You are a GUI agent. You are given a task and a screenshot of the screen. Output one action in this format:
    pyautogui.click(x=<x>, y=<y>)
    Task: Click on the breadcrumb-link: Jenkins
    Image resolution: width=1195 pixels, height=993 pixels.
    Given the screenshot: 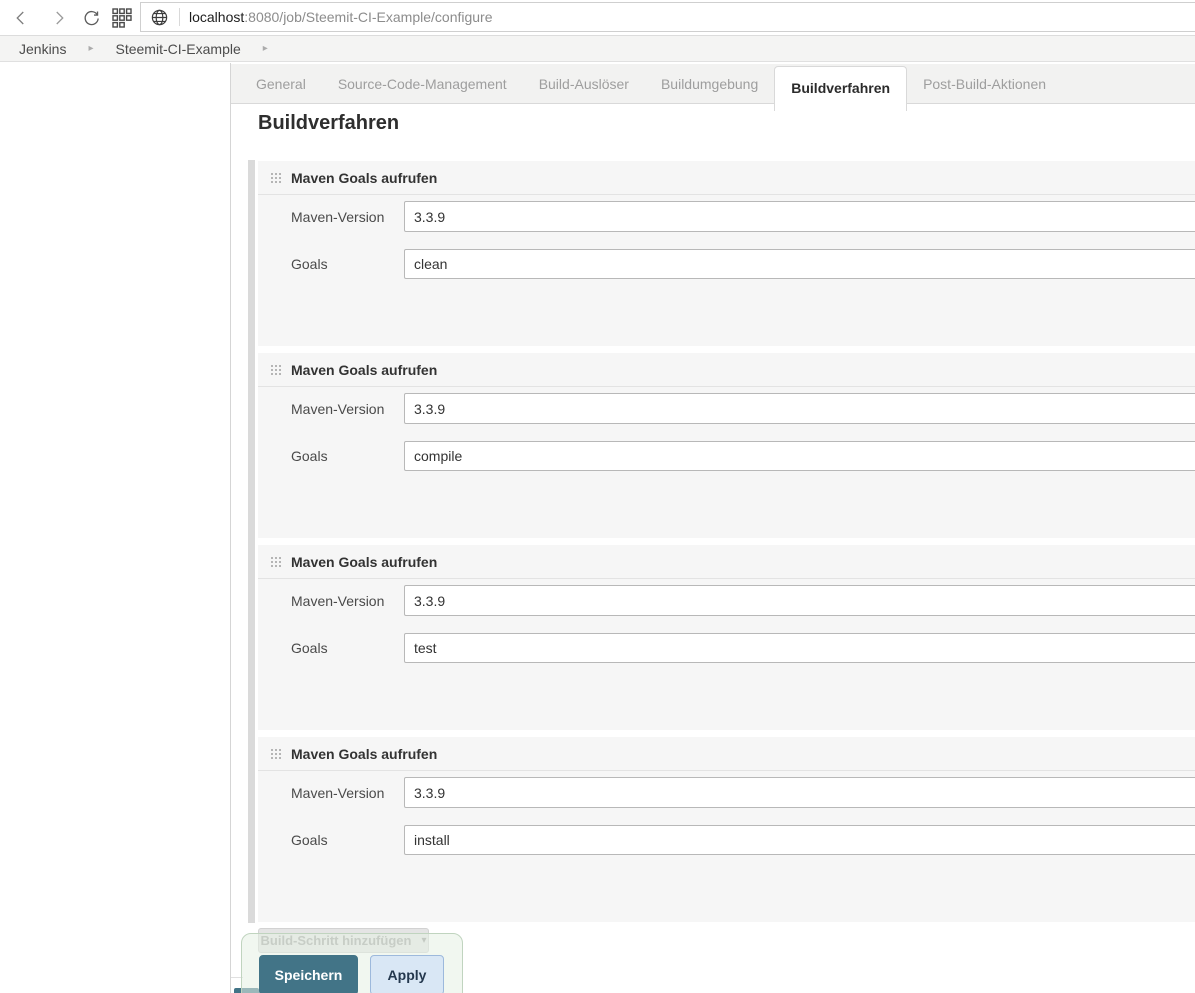 What is the action you would take?
    pyautogui.click(x=42, y=49)
    